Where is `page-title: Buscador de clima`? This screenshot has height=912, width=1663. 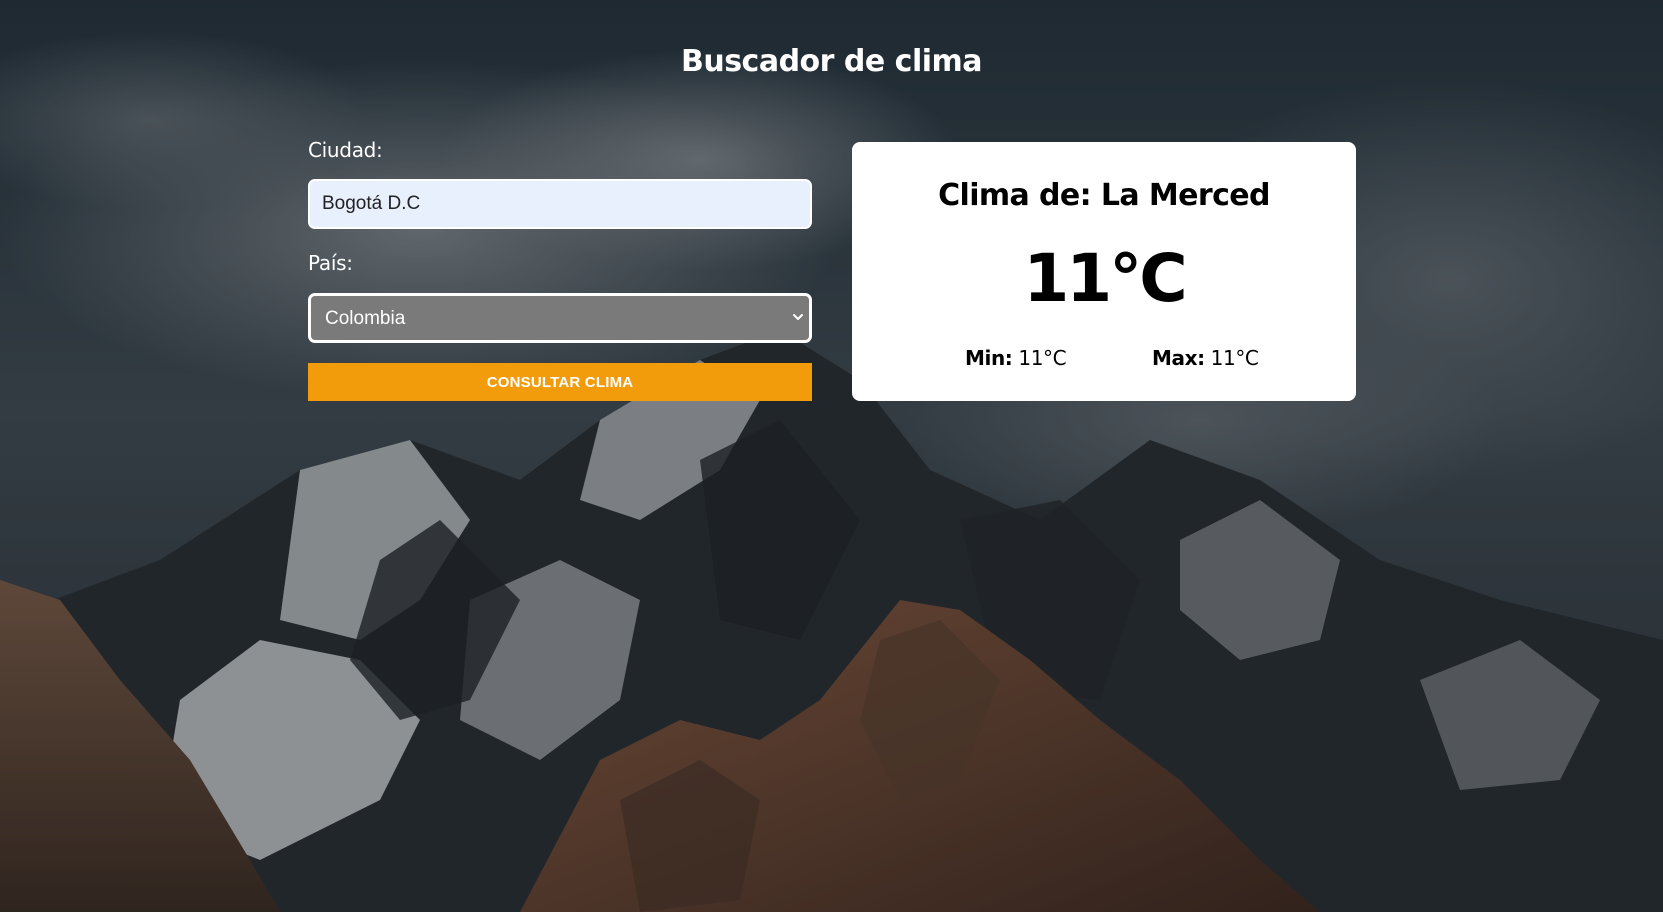
page-title: Buscador de clima is located at coordinates (831, 61).